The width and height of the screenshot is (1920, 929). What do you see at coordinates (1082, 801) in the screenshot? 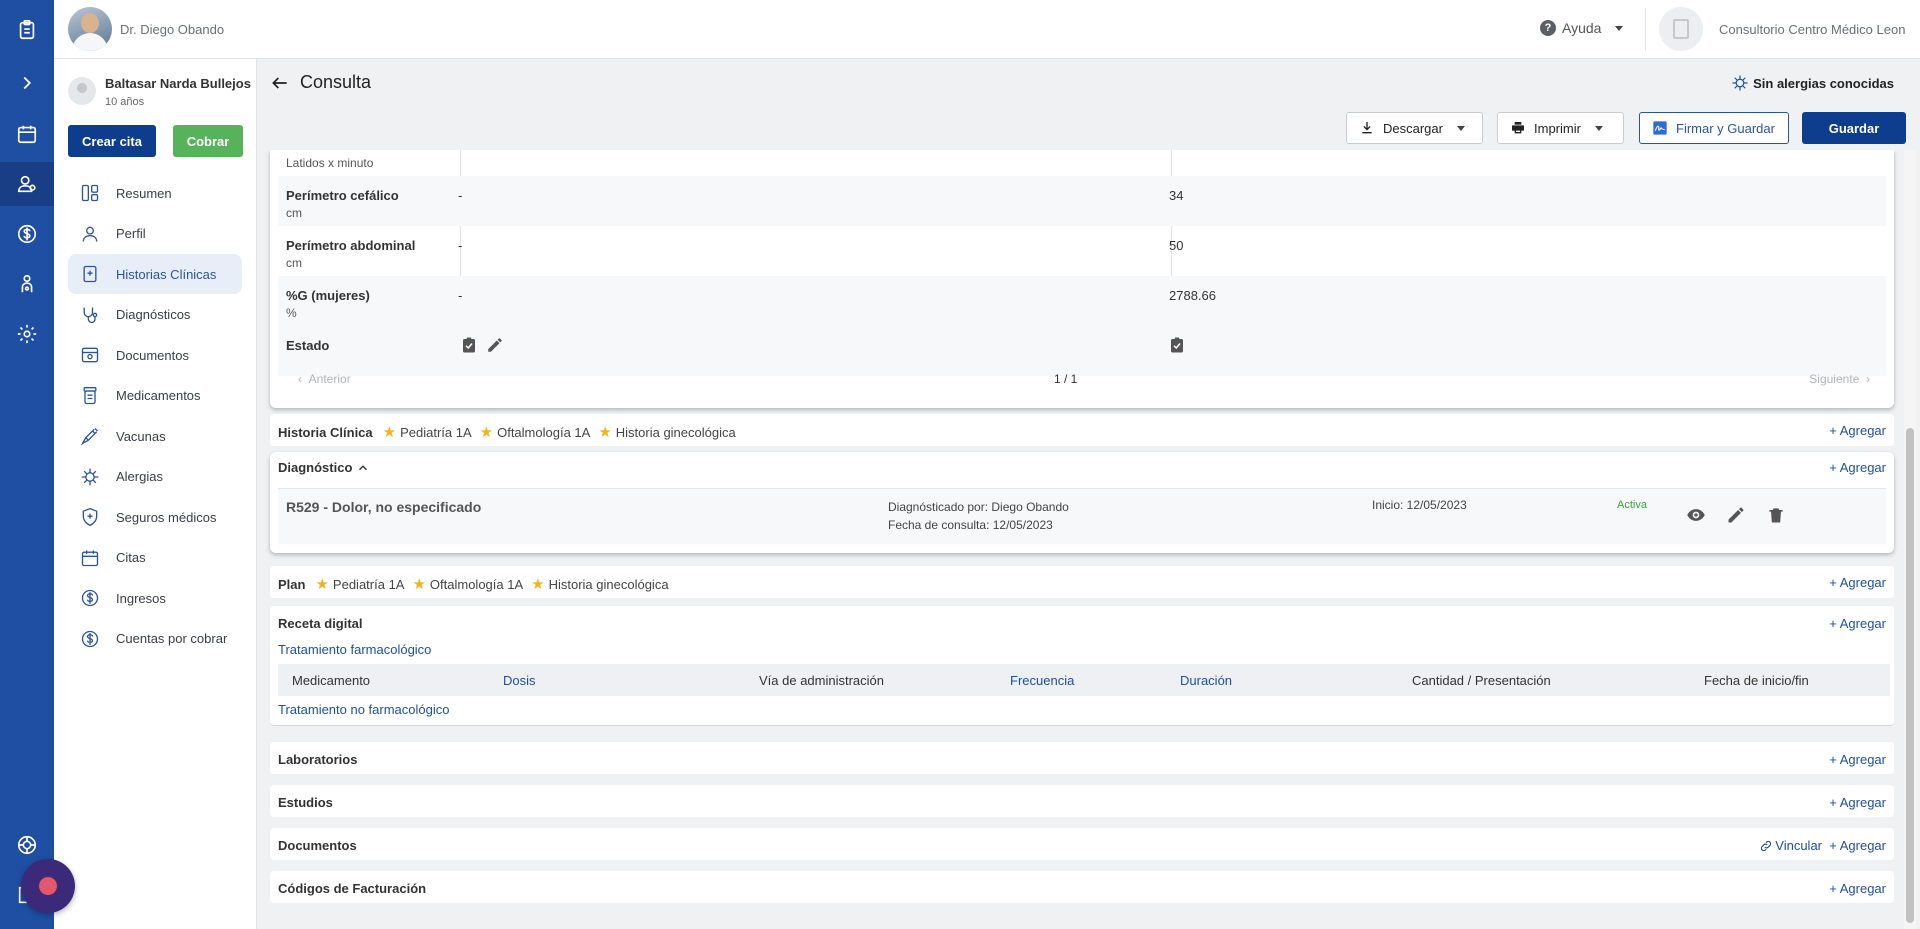
I see `studies-section: Estudios + Agregar` at bounding box center [1082, 801].